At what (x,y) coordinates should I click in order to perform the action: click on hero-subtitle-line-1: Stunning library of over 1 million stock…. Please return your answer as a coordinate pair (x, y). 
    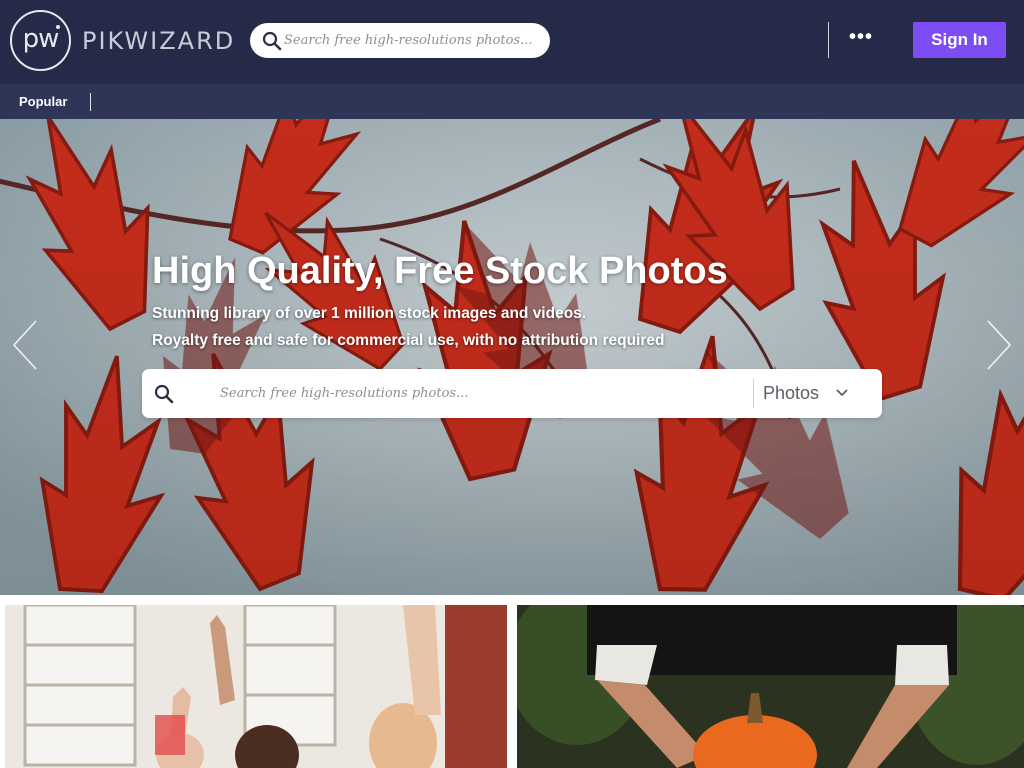
    Looking at the image, I should click on (369, 313).